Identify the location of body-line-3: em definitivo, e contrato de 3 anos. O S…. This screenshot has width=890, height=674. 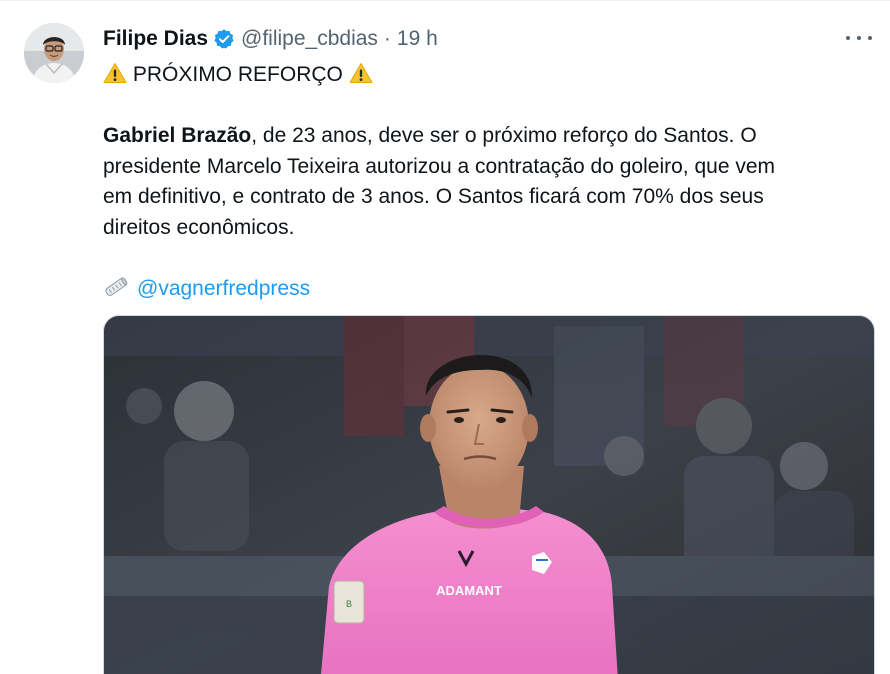
(433, 196).